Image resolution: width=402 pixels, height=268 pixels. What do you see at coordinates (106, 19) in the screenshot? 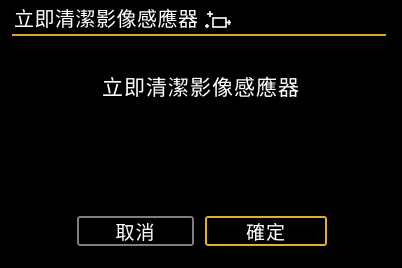
I see `page-title: 立即清潔影像感應器` at bounding box center [106, 19].